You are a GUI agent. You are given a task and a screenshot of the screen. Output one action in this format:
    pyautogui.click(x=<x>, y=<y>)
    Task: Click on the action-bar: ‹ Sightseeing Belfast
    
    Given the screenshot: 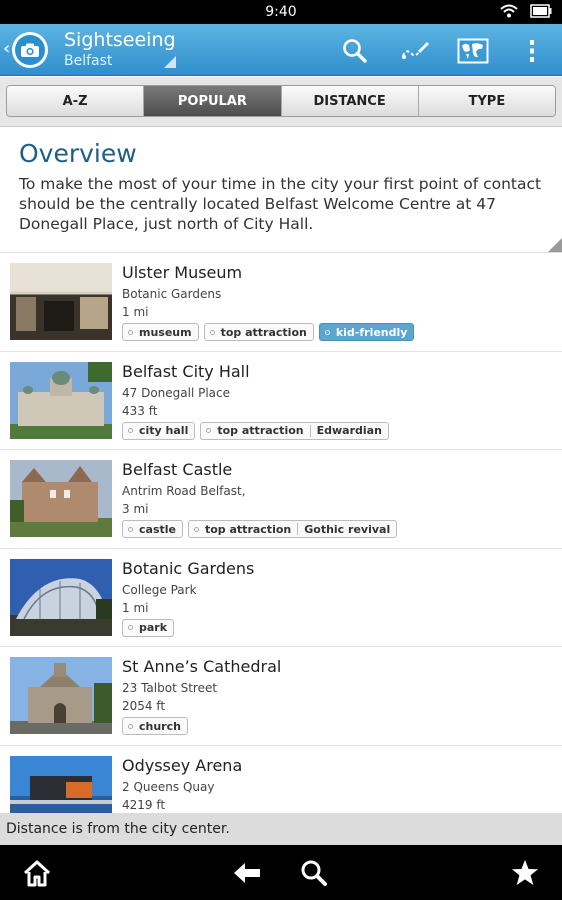 What is the action you would take?
    pyautogui.click(x=281, y=50)
    